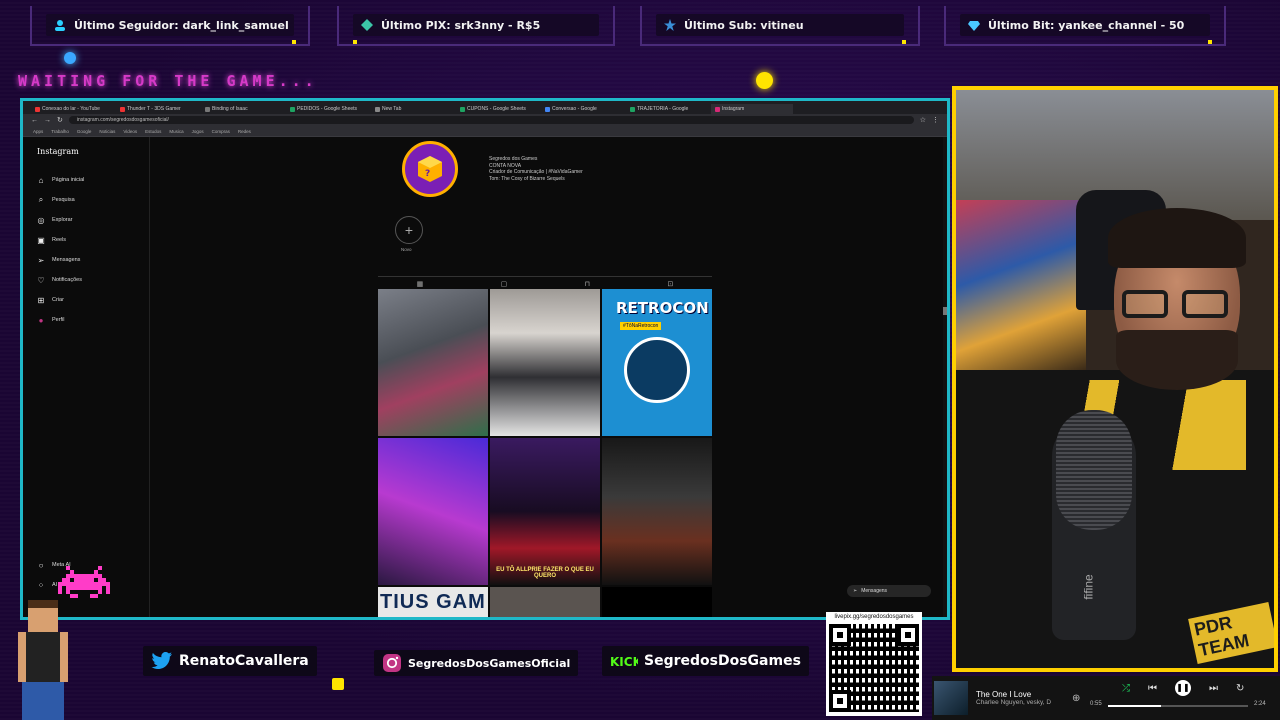 The height and width of the screenshot is (720, 1280). I want to click on alert-pix: Último PIX: srk3nny - R$5, so click(476, 26).